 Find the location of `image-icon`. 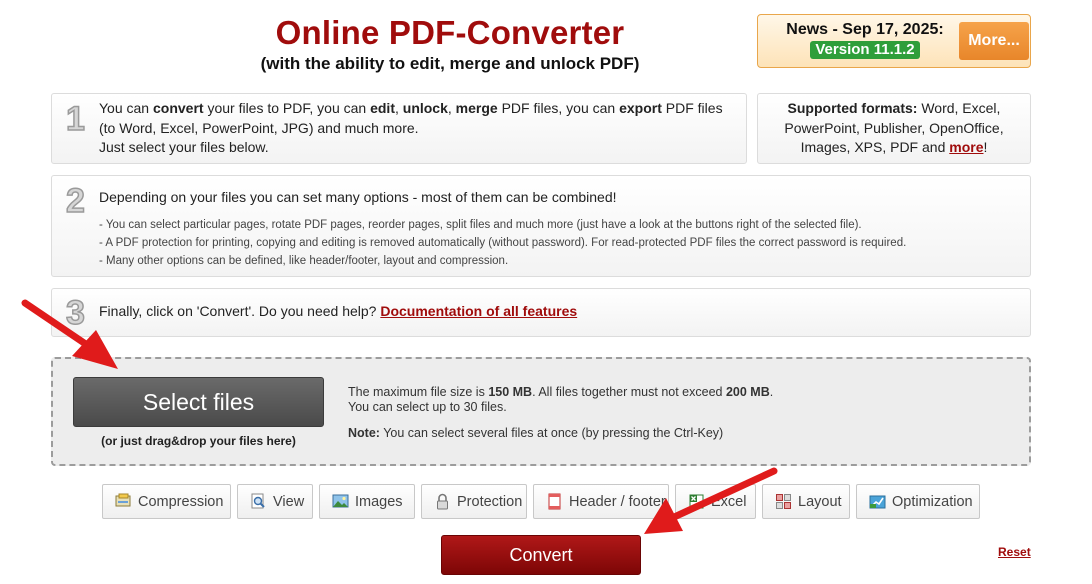

image-icon is located at coordinates (340, 501).